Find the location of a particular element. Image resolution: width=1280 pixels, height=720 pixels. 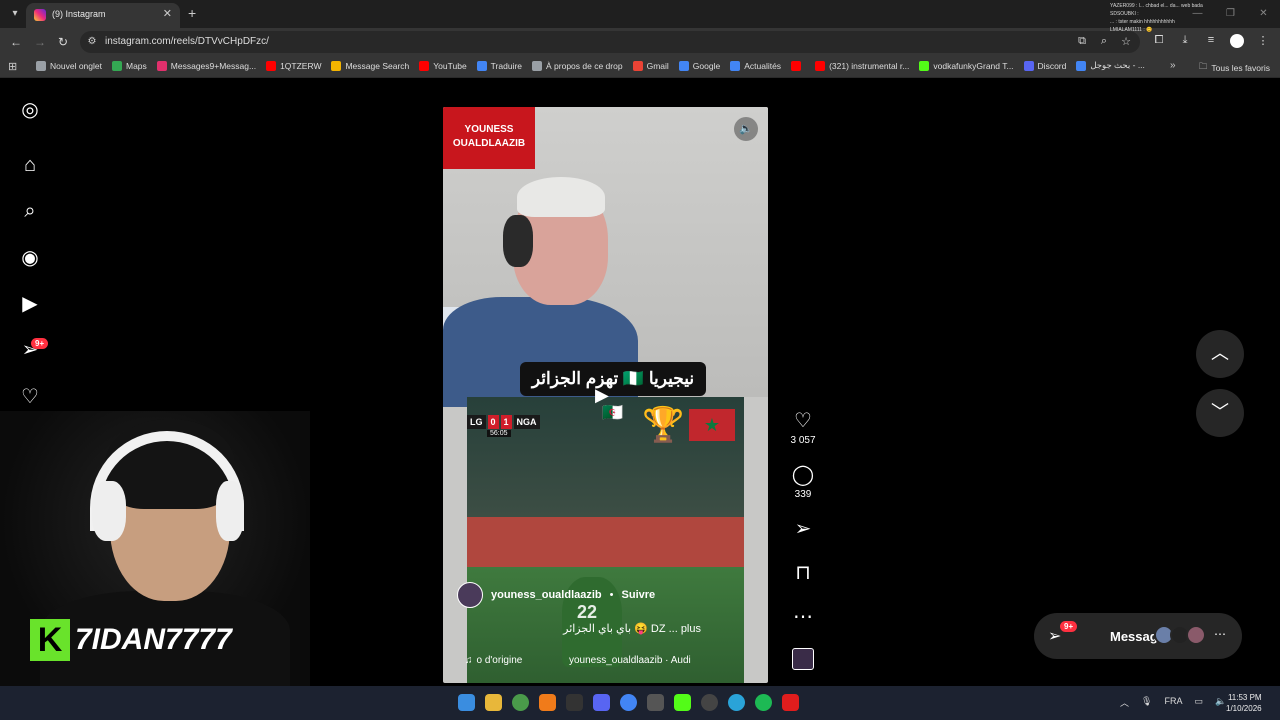

language-indicator: FRA is located at coordinates (1173, 702).